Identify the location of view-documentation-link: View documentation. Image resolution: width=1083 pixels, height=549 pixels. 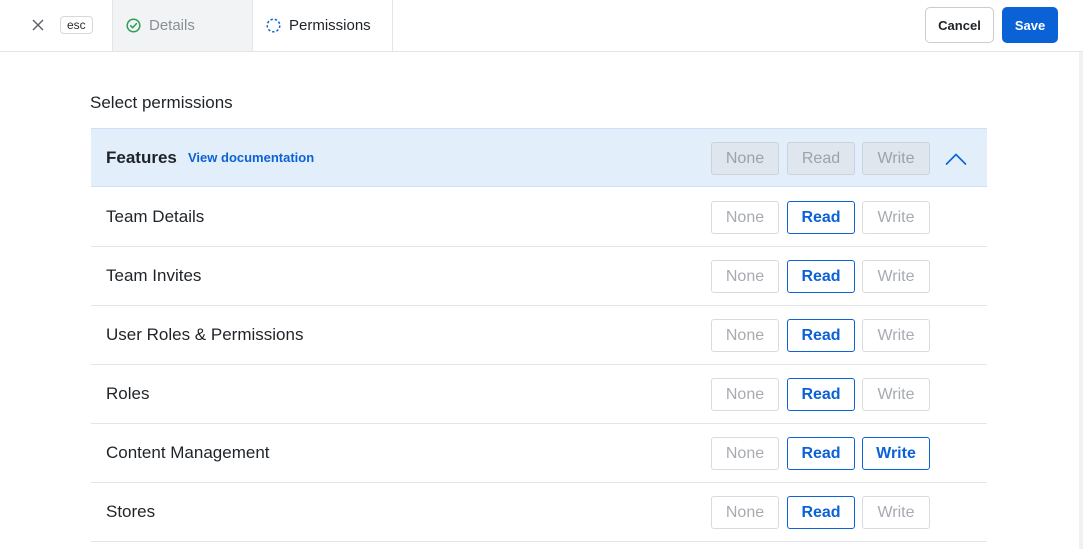
(251, 157).